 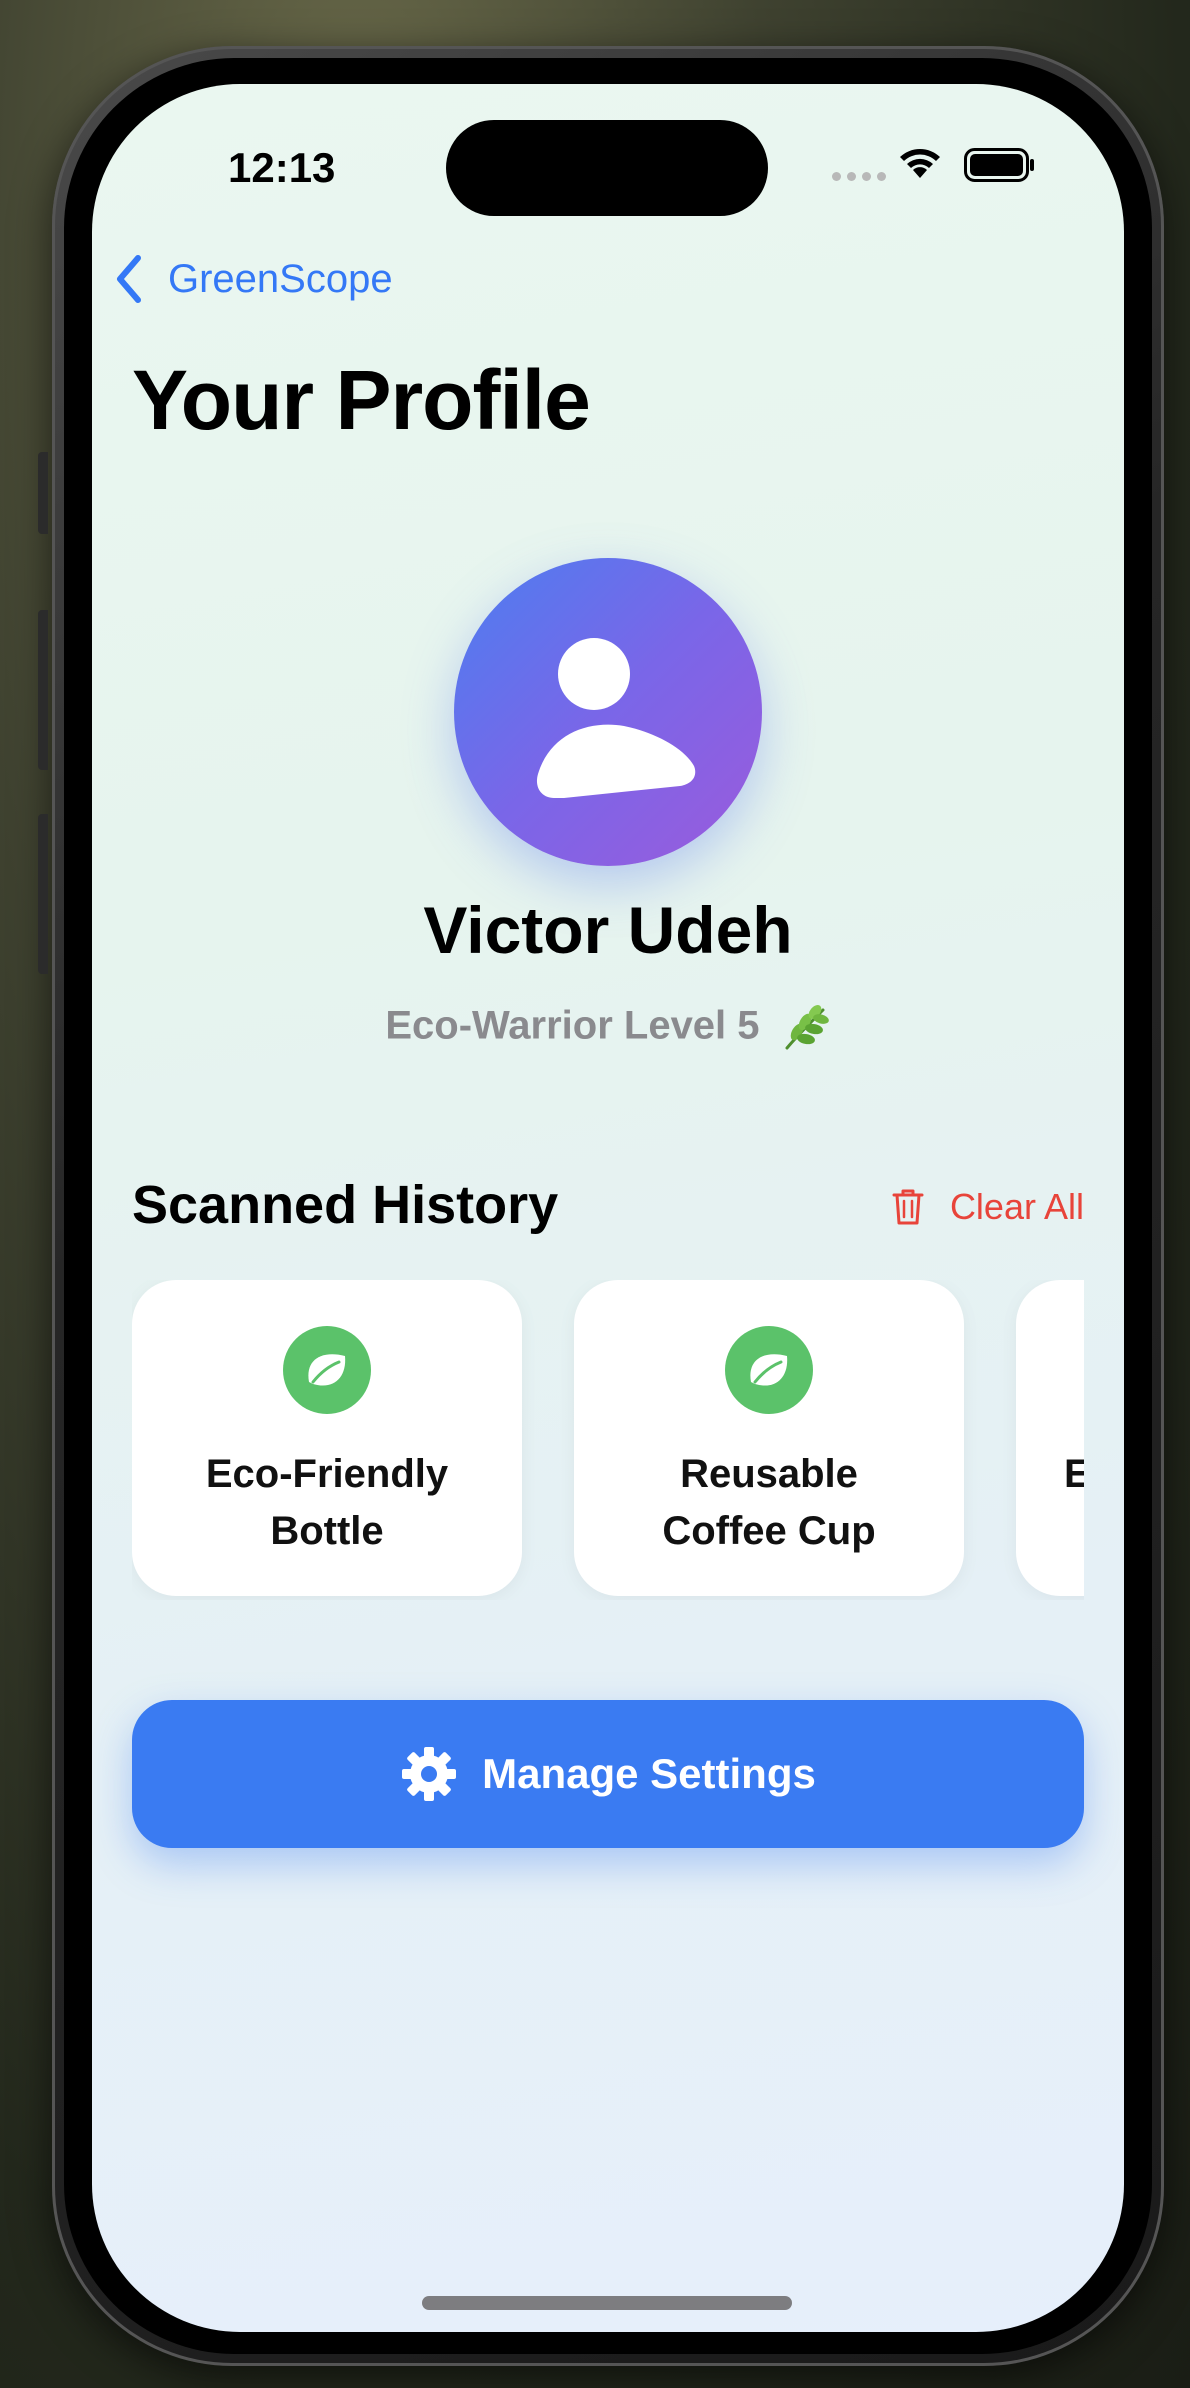 I want to click on avatar, so click(x=608, y=712).